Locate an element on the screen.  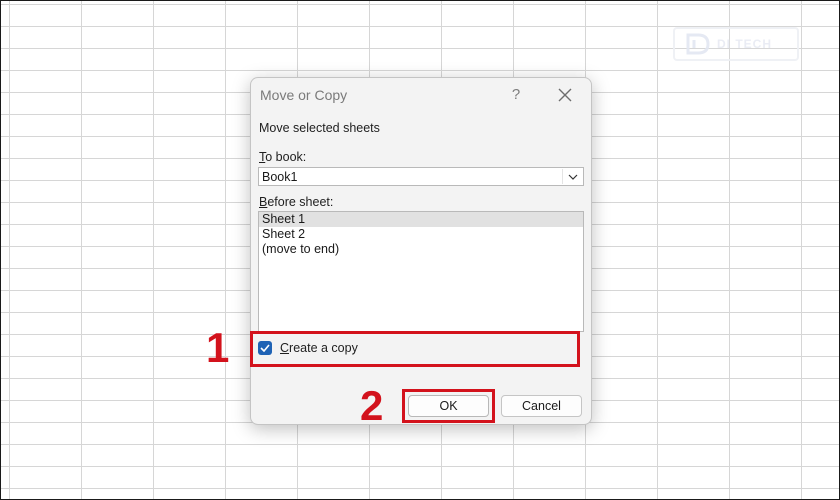
to-book-label-text: o book: is located at coordinates (286, 157).